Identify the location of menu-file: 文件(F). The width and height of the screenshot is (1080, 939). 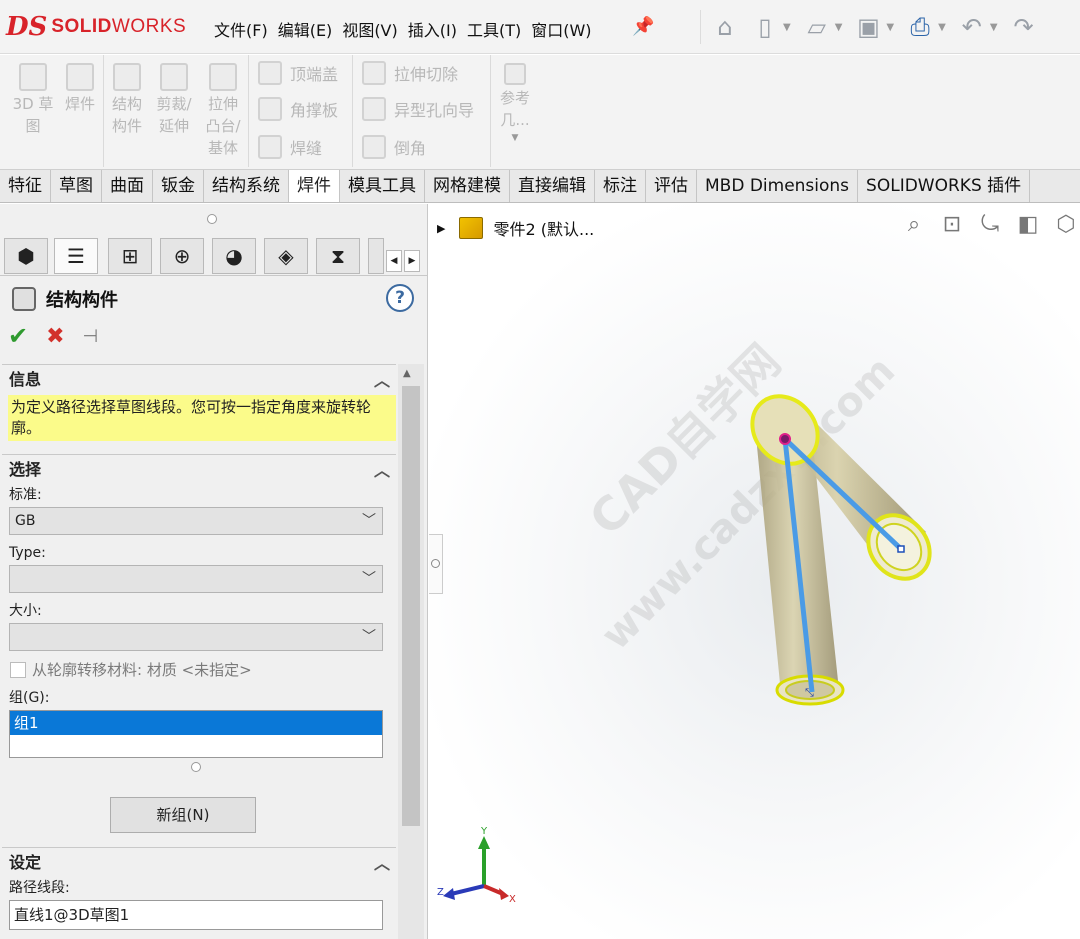
(244, 29).